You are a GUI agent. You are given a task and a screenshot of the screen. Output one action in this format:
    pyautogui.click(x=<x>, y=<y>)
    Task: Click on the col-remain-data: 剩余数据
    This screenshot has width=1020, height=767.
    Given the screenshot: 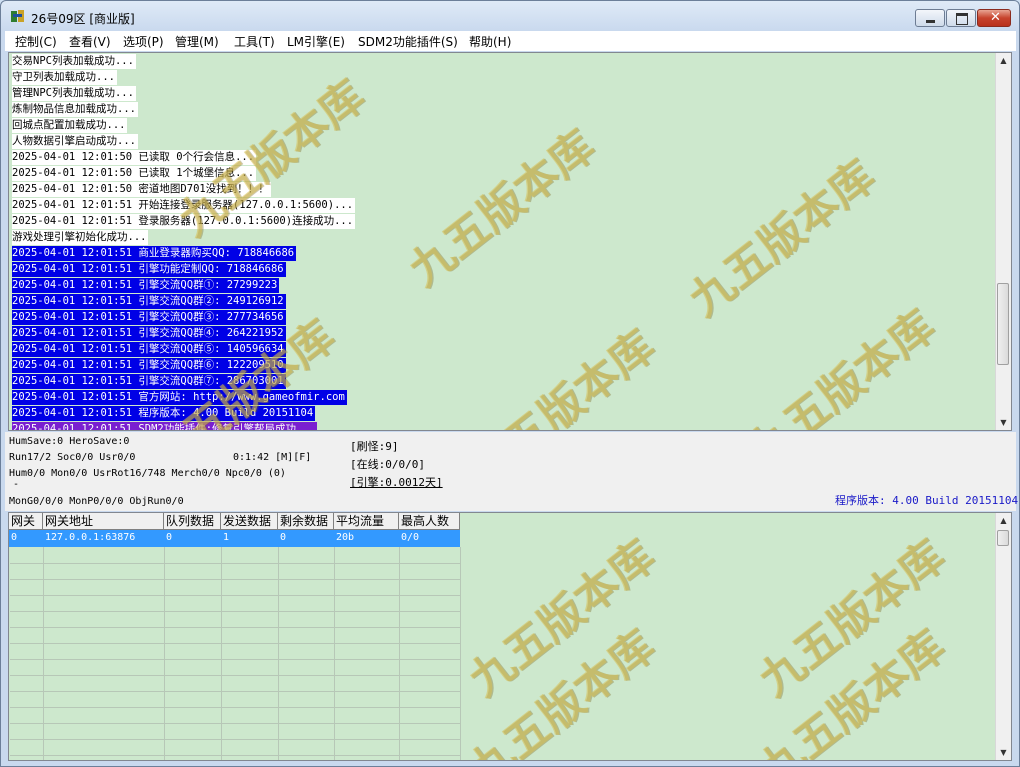 What is the action you would take?
    pyautogui.click(x=306, y=521)
    